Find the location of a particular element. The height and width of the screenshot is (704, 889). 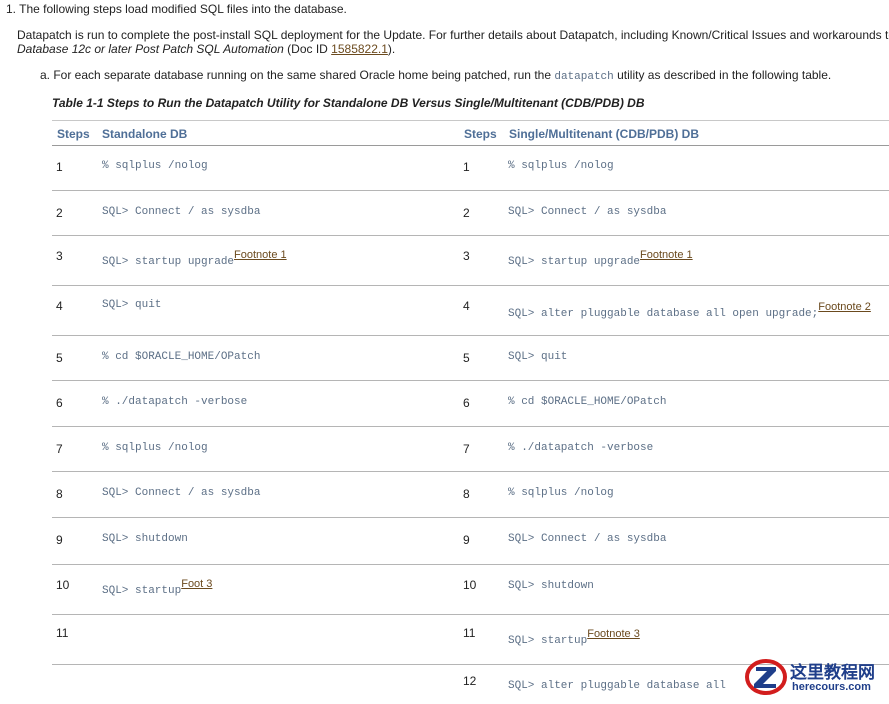

step-number-multitenant: 2 is located at coordinates (466, 213).